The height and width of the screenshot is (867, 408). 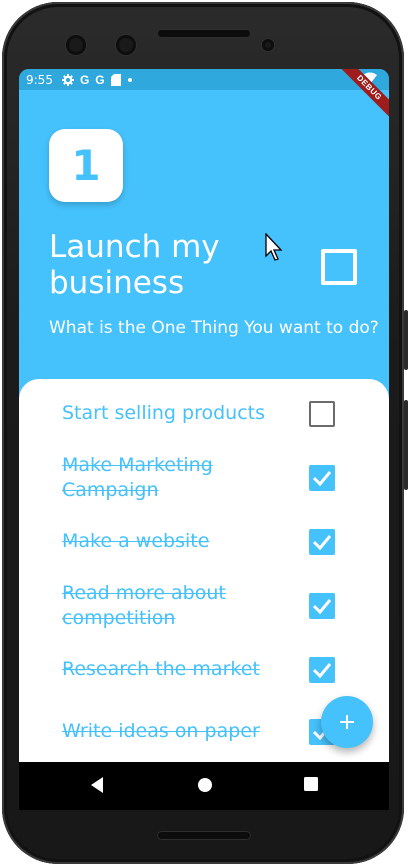 I want to click on home-icon, so click(x=205, y=785).